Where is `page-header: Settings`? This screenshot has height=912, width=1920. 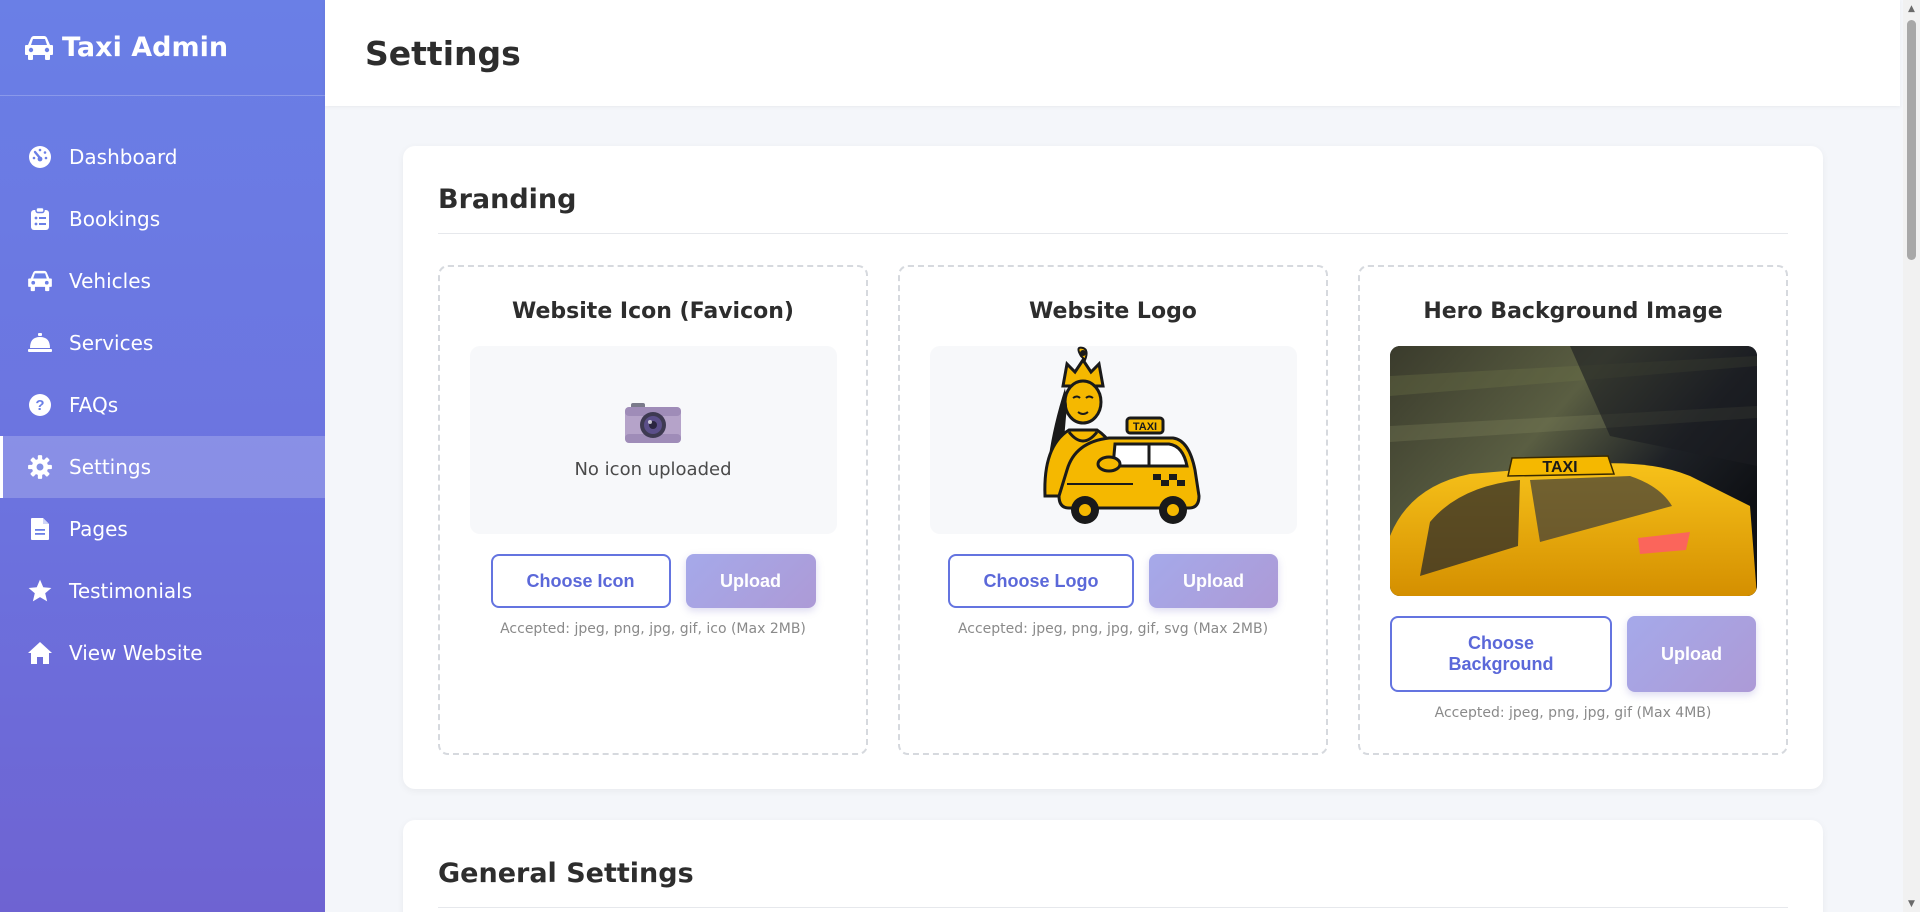 page-header: Settings is located at coordinates (1112, 53).